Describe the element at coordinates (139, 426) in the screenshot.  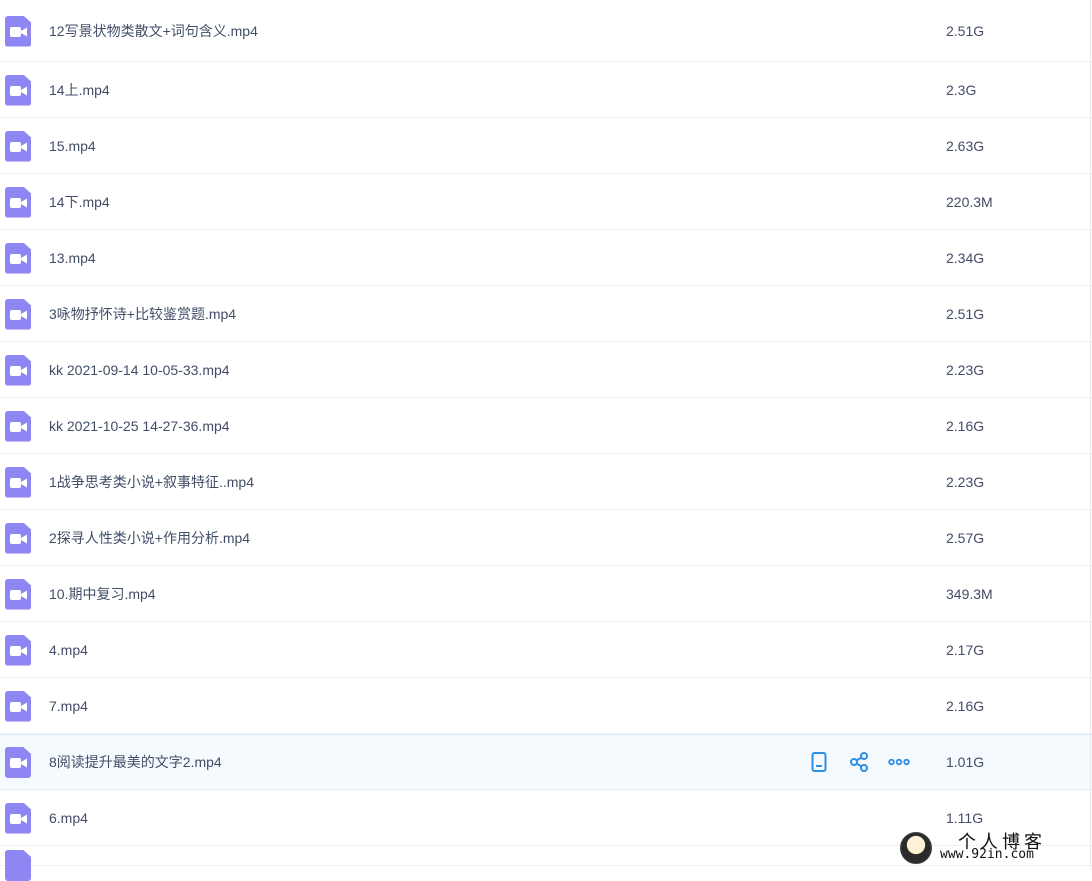
I see `file-name: kk 2021-10-25 14-27-36.mp4` at that location.